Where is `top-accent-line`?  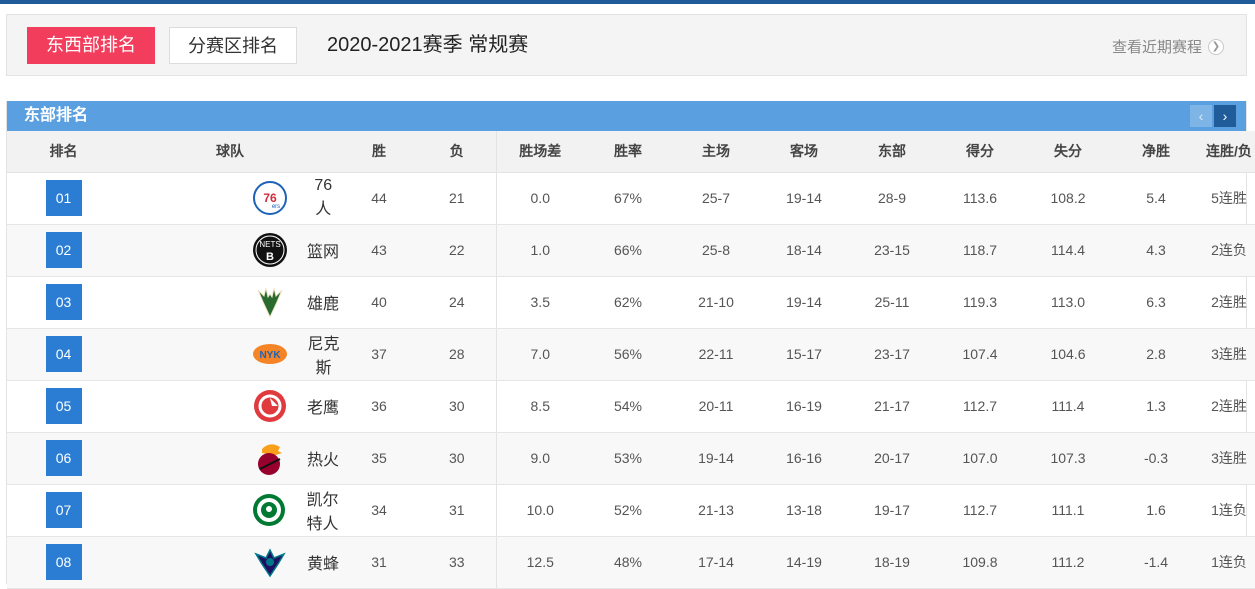 top-accent-line is located at coordinates (627, 2).